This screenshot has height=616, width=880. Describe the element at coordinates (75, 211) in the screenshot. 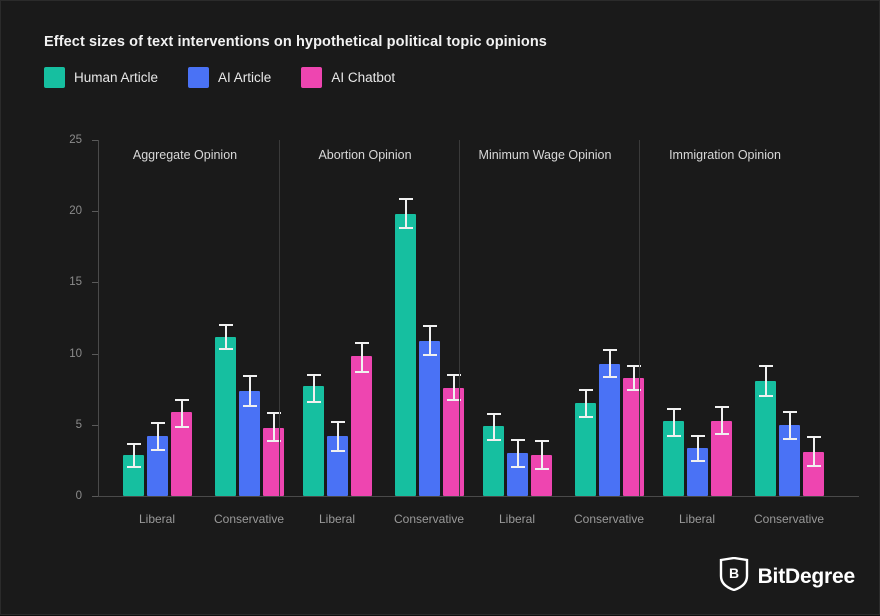

I see `y-tick-label: 20` at that location.